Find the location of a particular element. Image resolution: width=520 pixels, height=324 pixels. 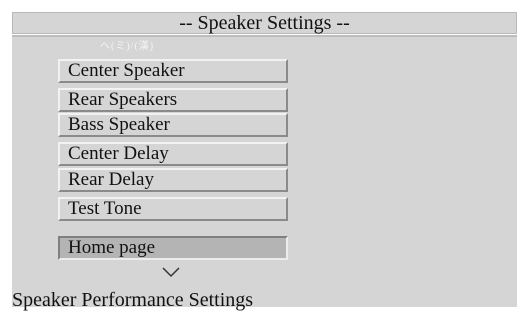

page-title-text: -- Speaker Settings -- is located at coordinates (264, 23).